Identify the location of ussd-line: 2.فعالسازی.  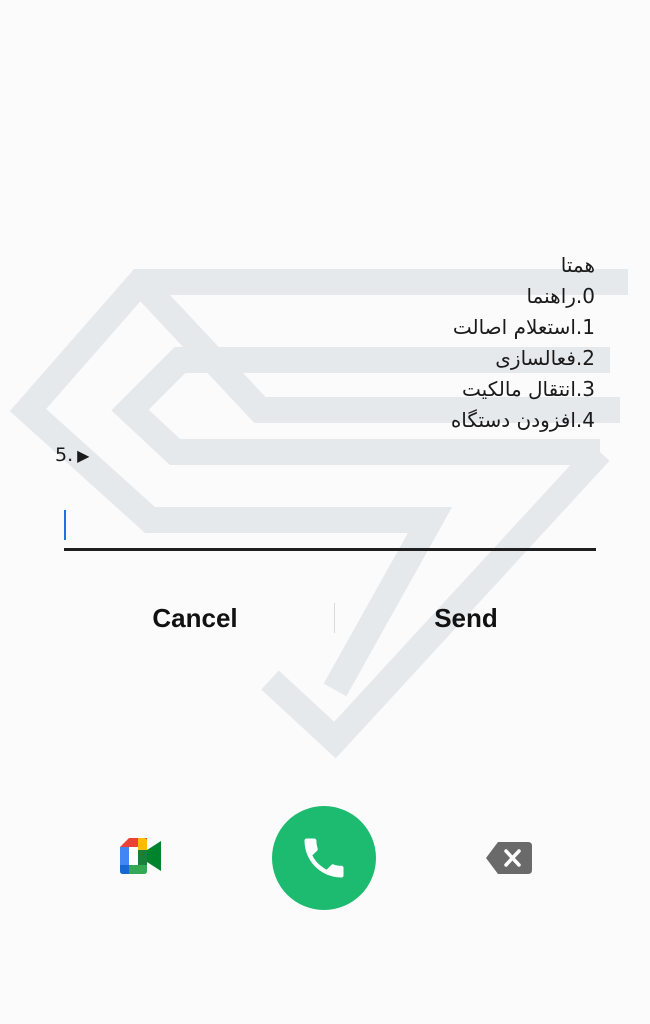
(545, 358).